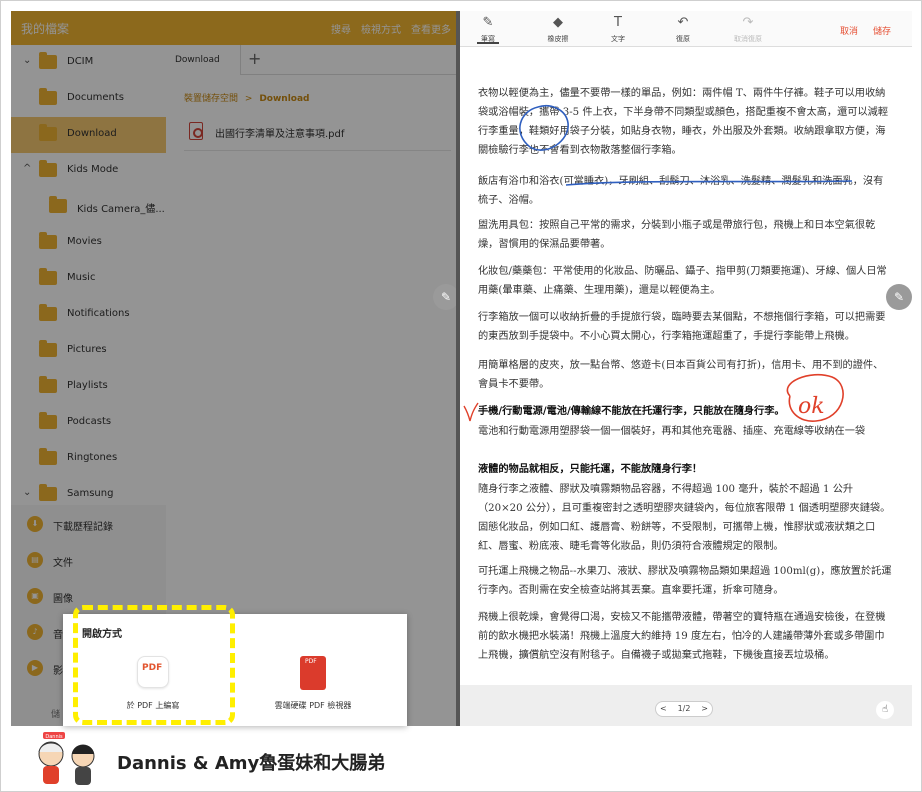 The height and width of the screenshot is (792, 922). Describe the element at coordinates (54, 737) in the screenshot. I see `svg-text: Dannis` at that location.